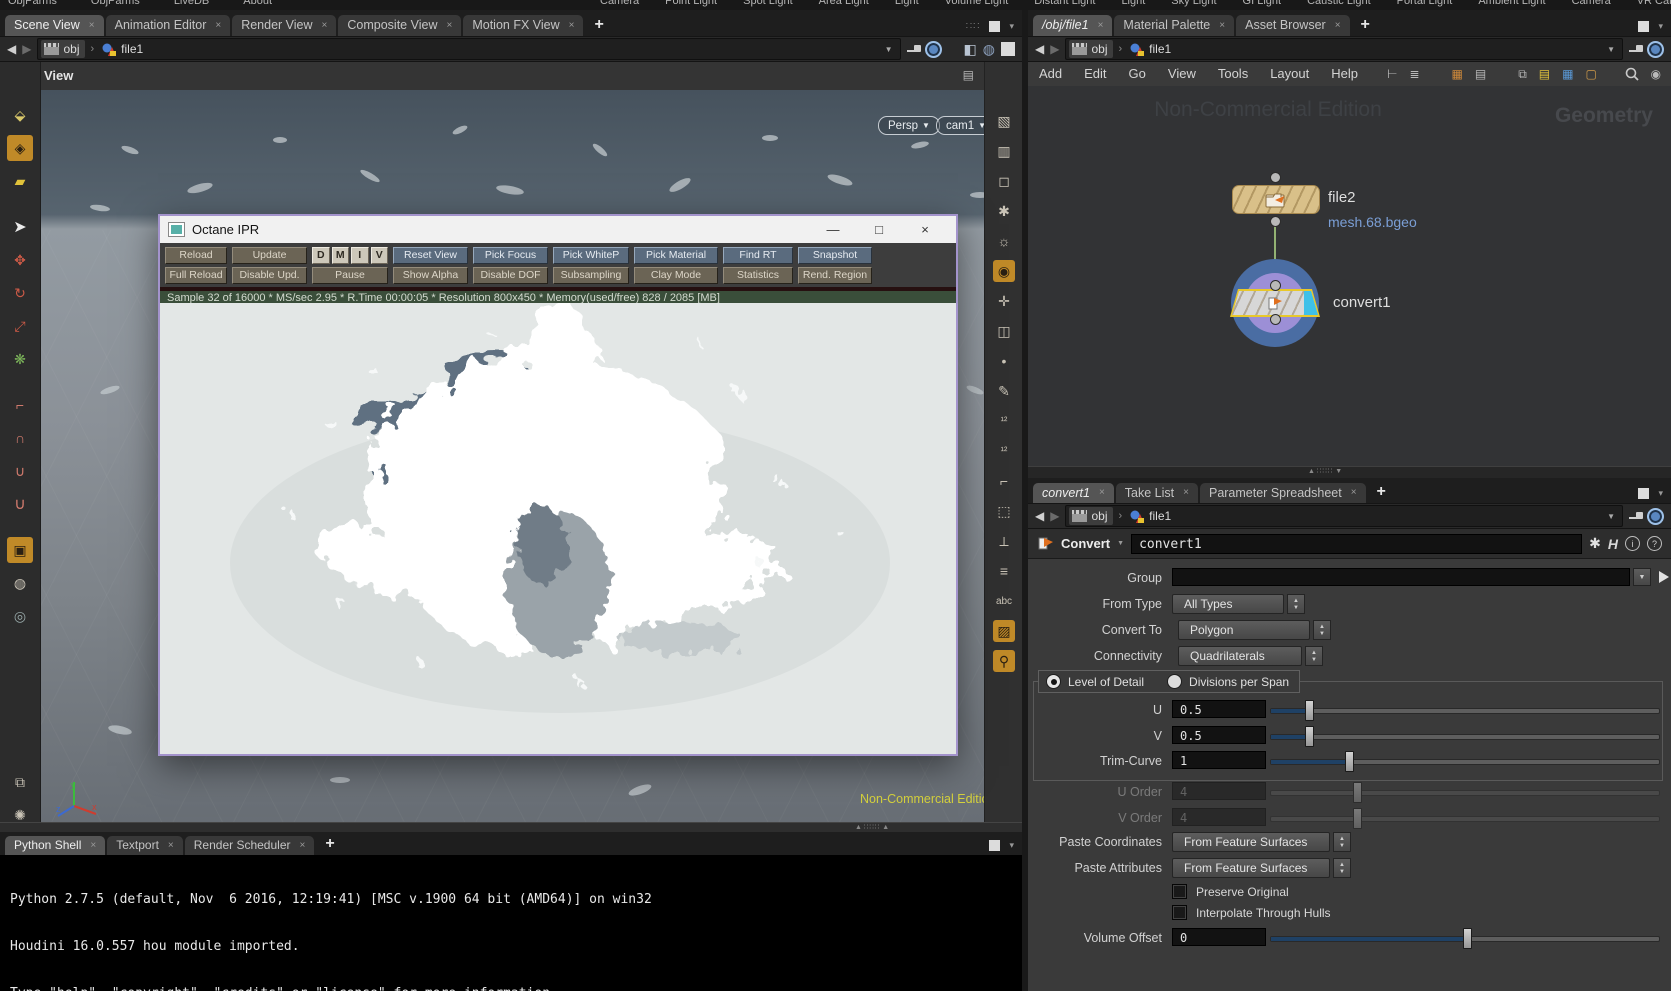 This screenshot has height=991, width=1671. Describe the element at coordinates (20, 115) in the screenshot. I see `create-primitive-icon: ⬙` at that location.